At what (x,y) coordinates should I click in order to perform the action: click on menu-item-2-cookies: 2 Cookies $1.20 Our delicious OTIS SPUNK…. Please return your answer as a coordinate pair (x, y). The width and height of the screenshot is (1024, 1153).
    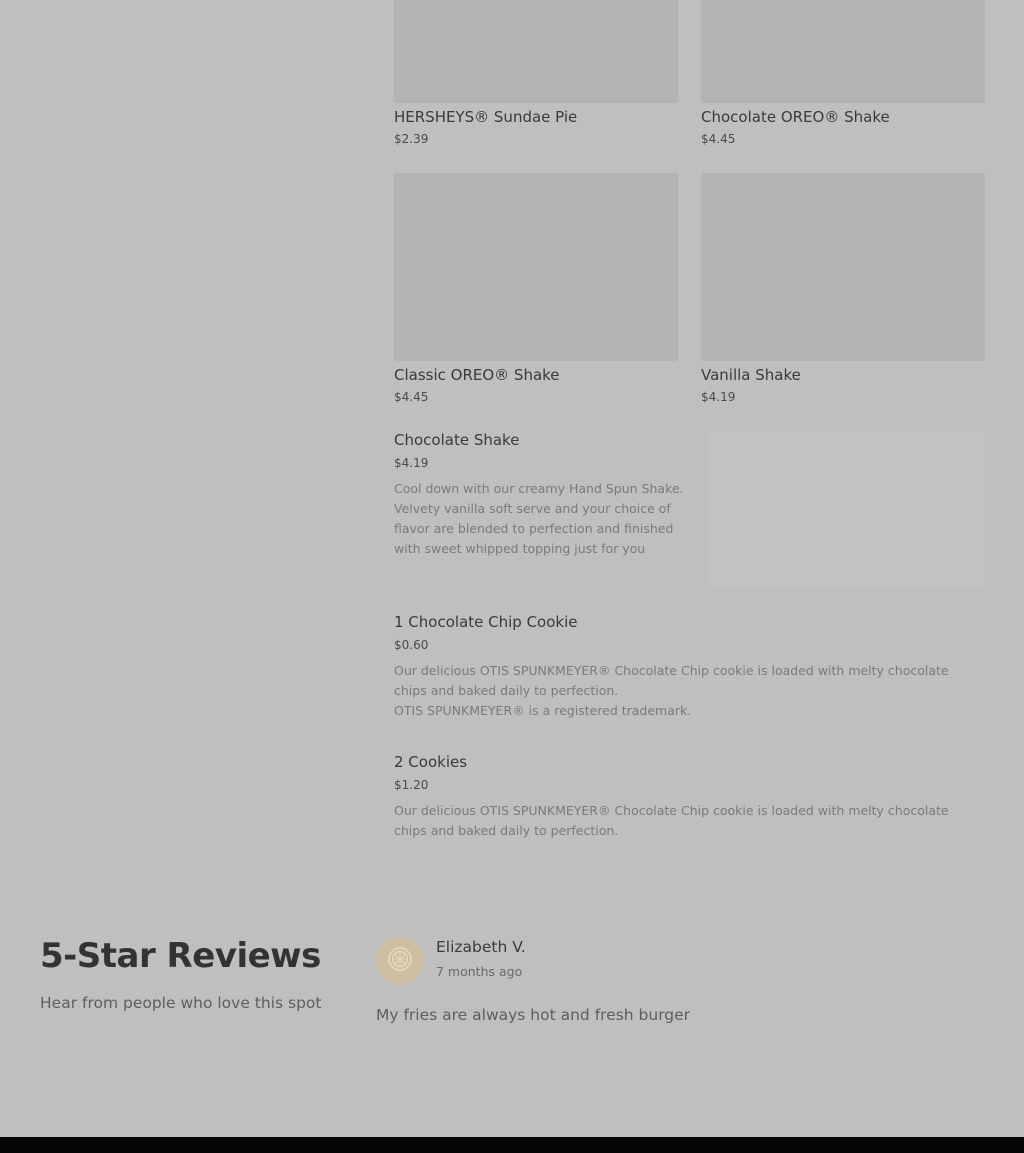
    Looking at the image, I should click on (694, 797).